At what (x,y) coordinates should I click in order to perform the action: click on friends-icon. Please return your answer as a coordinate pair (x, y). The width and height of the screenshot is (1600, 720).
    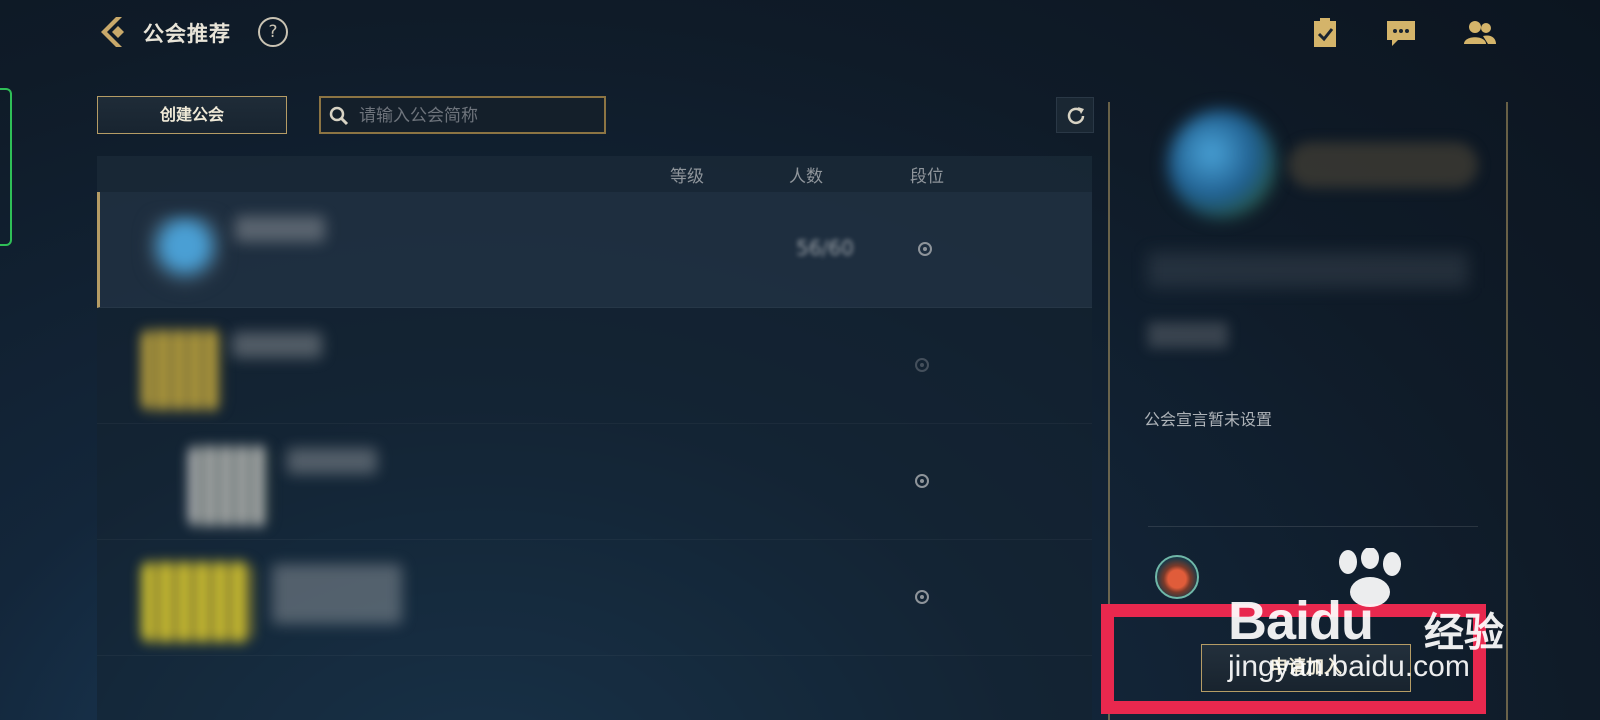
    Looking at the image, I should click on (1480, 33).